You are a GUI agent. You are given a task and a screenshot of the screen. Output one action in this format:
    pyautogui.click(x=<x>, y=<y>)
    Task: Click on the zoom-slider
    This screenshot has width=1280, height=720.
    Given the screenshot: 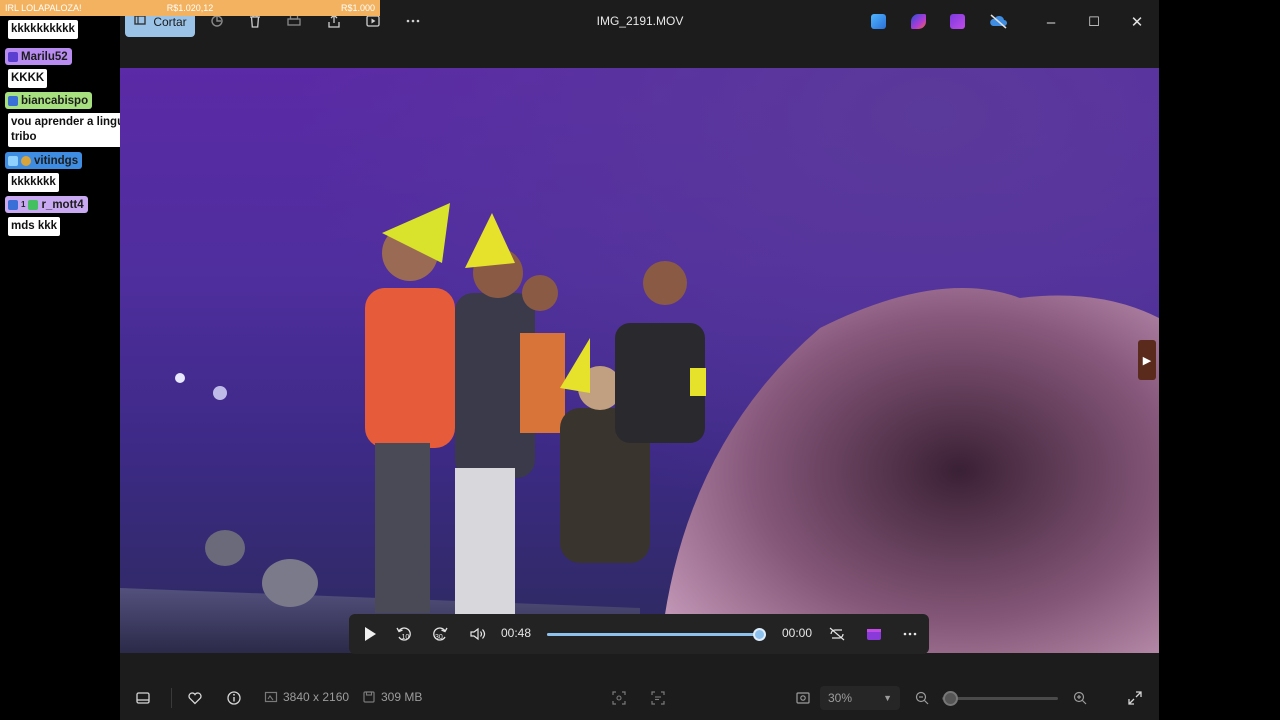 What is the action you would take?
    pyautogui.click(x=1000, y=698)
    